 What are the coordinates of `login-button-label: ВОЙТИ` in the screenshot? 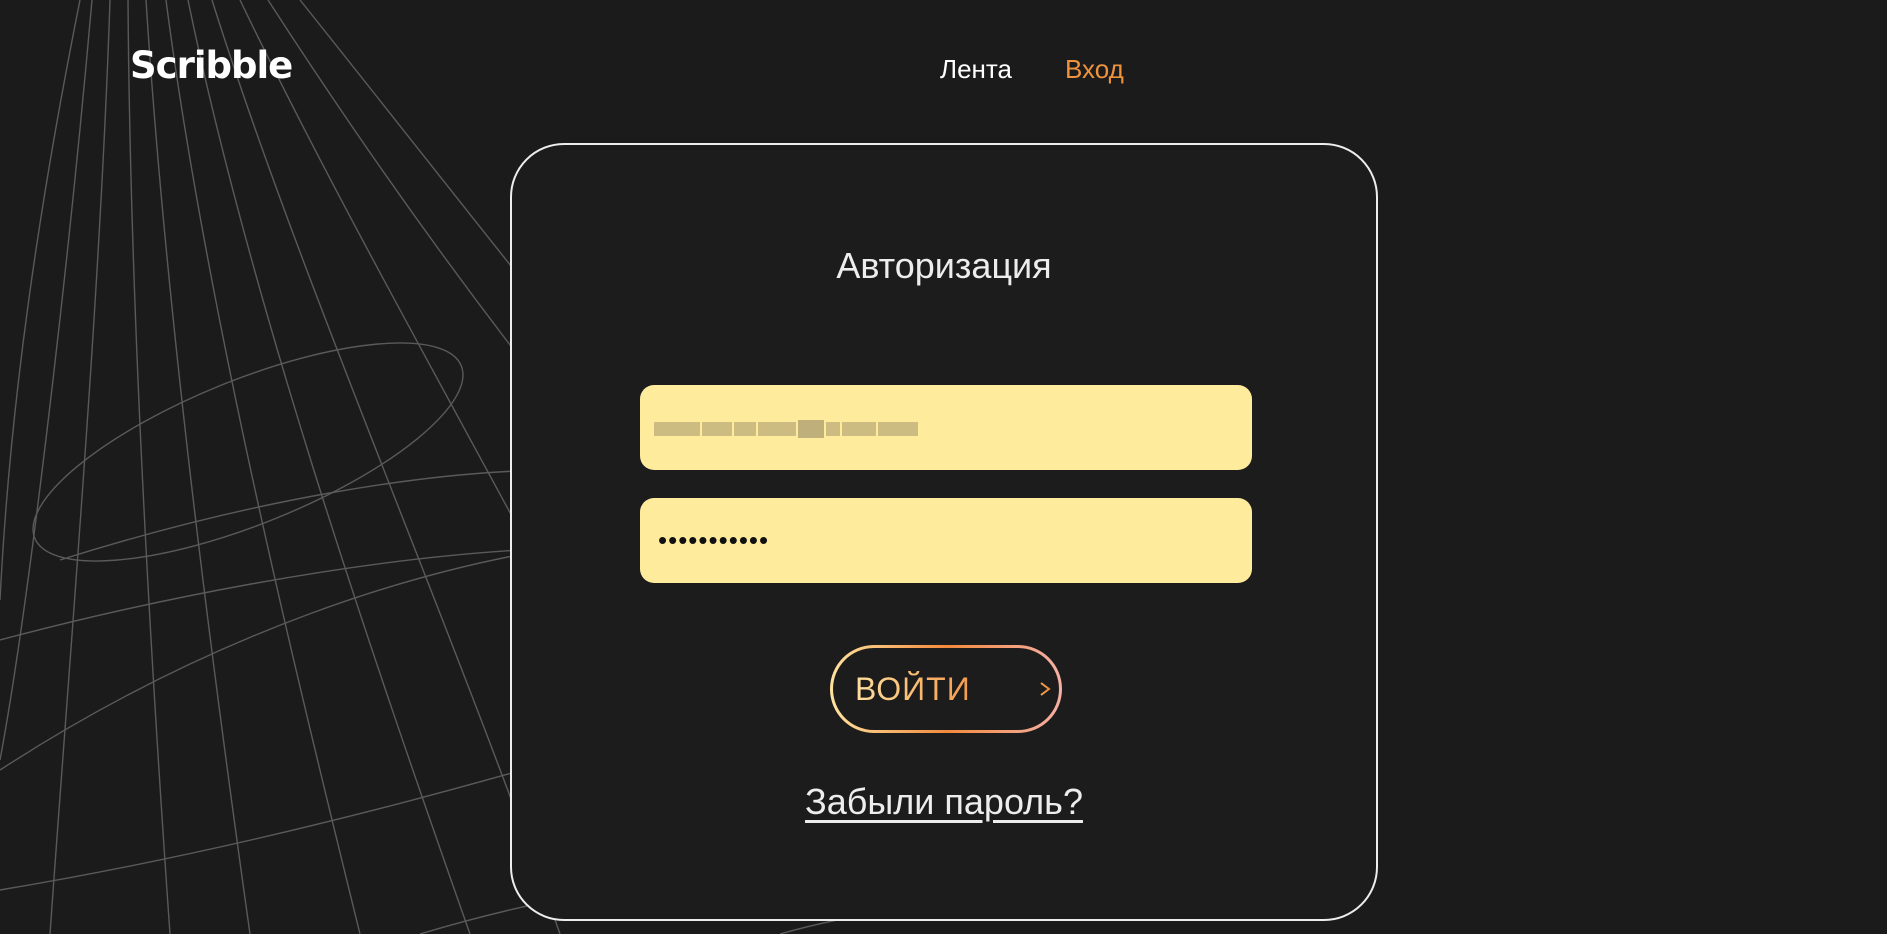 It's located at (913, 688).